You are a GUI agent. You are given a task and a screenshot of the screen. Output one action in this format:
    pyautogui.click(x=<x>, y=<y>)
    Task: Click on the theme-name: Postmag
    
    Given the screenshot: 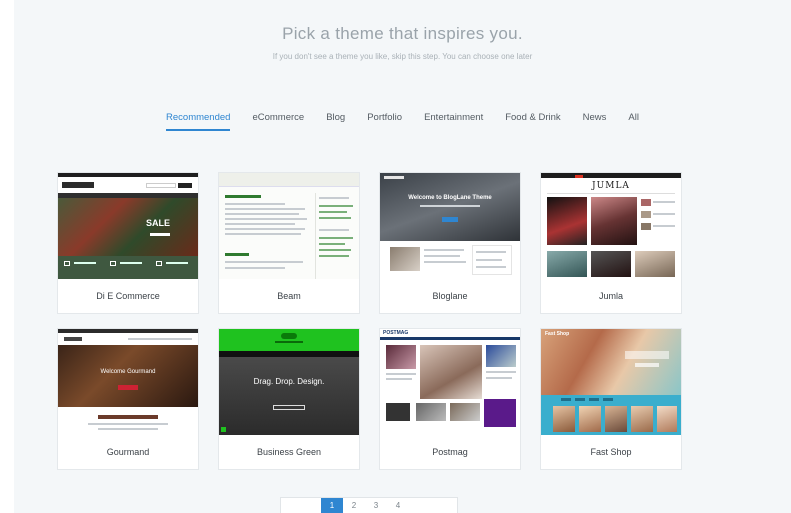 What is the action you would take?
    pyautogui.click(x=450, y=452)
    